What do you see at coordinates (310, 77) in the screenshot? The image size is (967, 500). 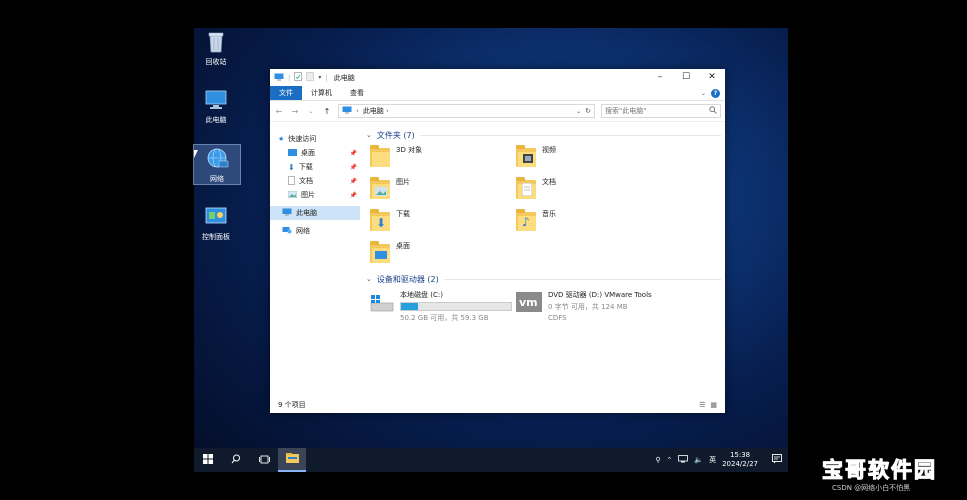 I see `new-folder-icon` at bounding box center [310, 77].